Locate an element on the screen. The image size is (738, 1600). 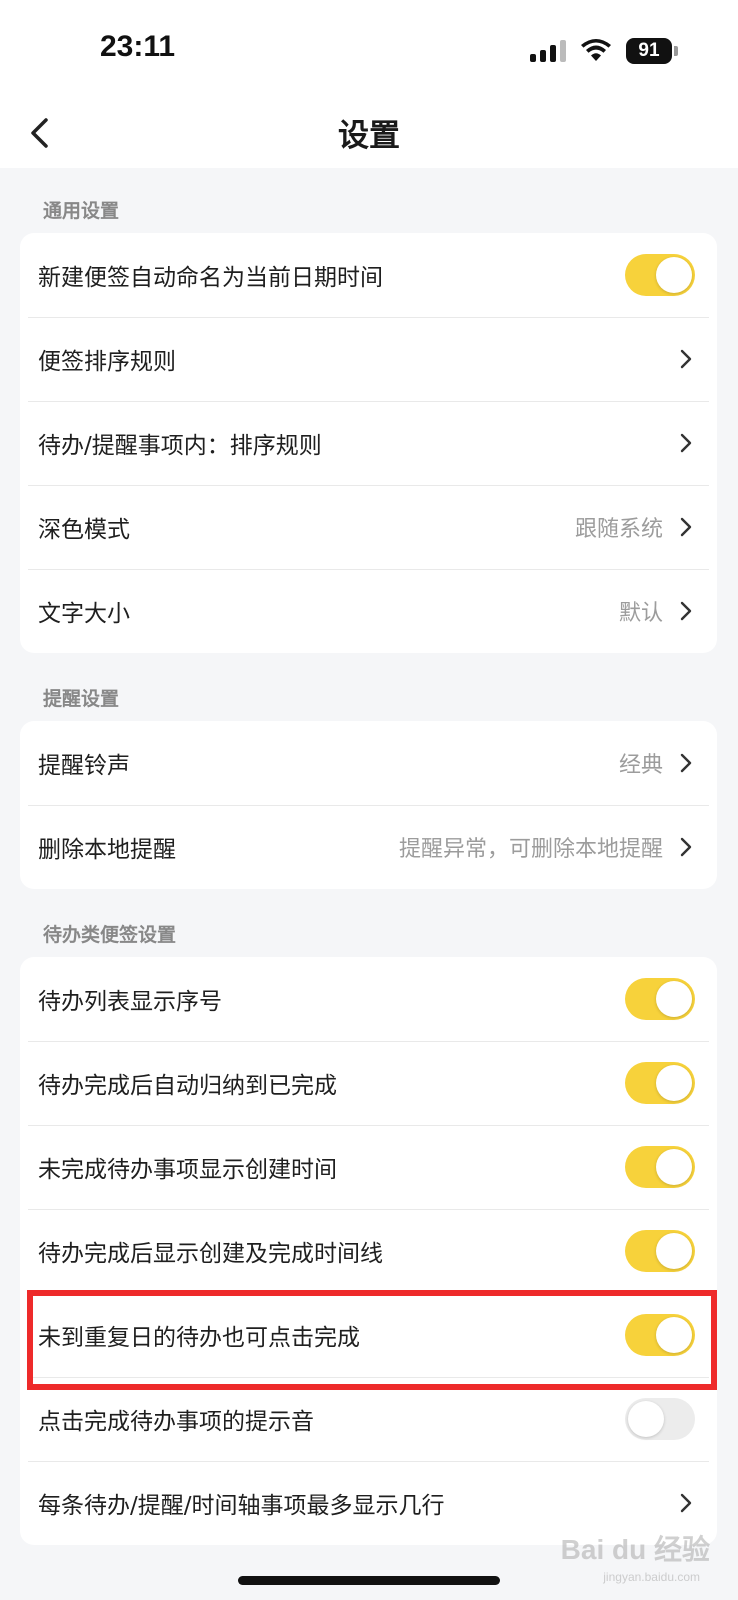
section-header-reminder: 提醒设置 is located at coordinates (81, 699).